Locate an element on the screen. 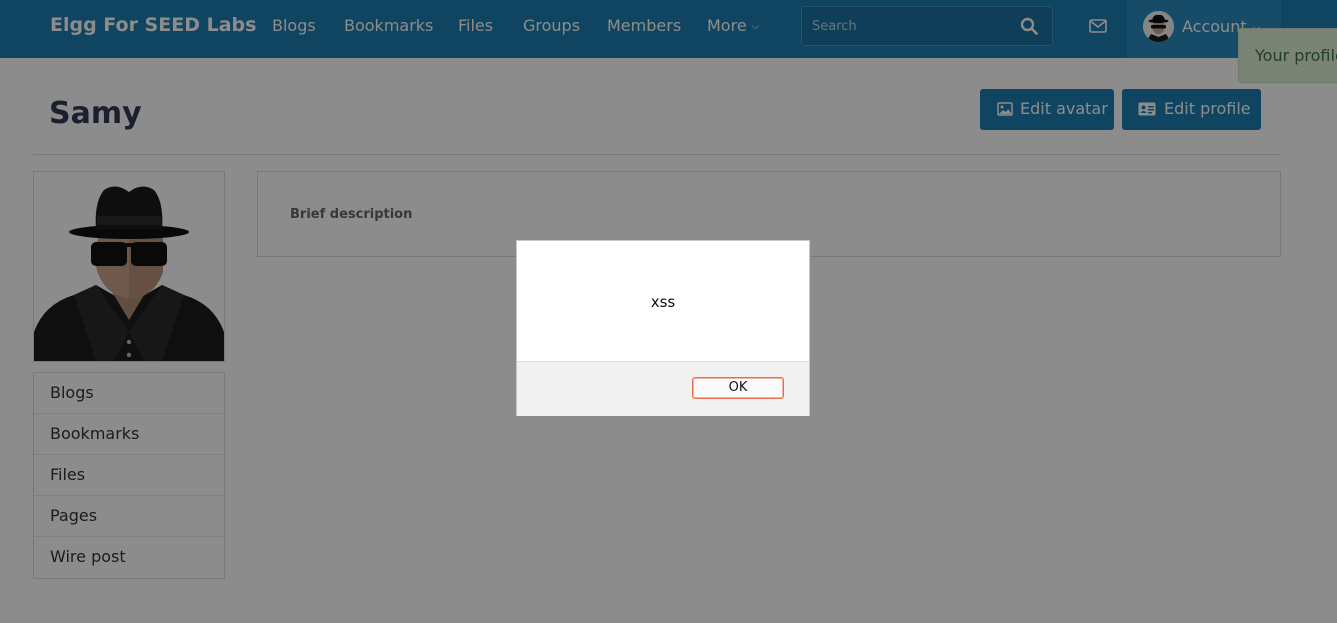 The image size is (1337, 623). ok-button: OK is located at coordinates (738, 388).